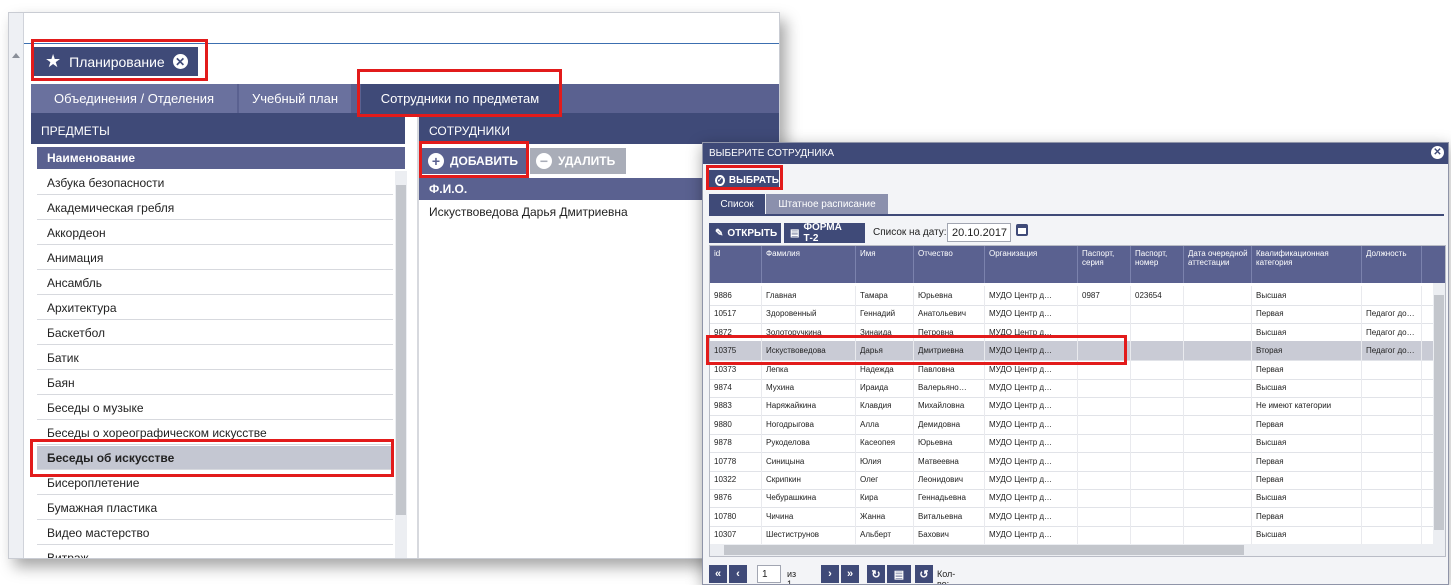 The height and width of the screenshot is (585, 1451). I want to click on printer-icon: ▤, so click(795, 233).